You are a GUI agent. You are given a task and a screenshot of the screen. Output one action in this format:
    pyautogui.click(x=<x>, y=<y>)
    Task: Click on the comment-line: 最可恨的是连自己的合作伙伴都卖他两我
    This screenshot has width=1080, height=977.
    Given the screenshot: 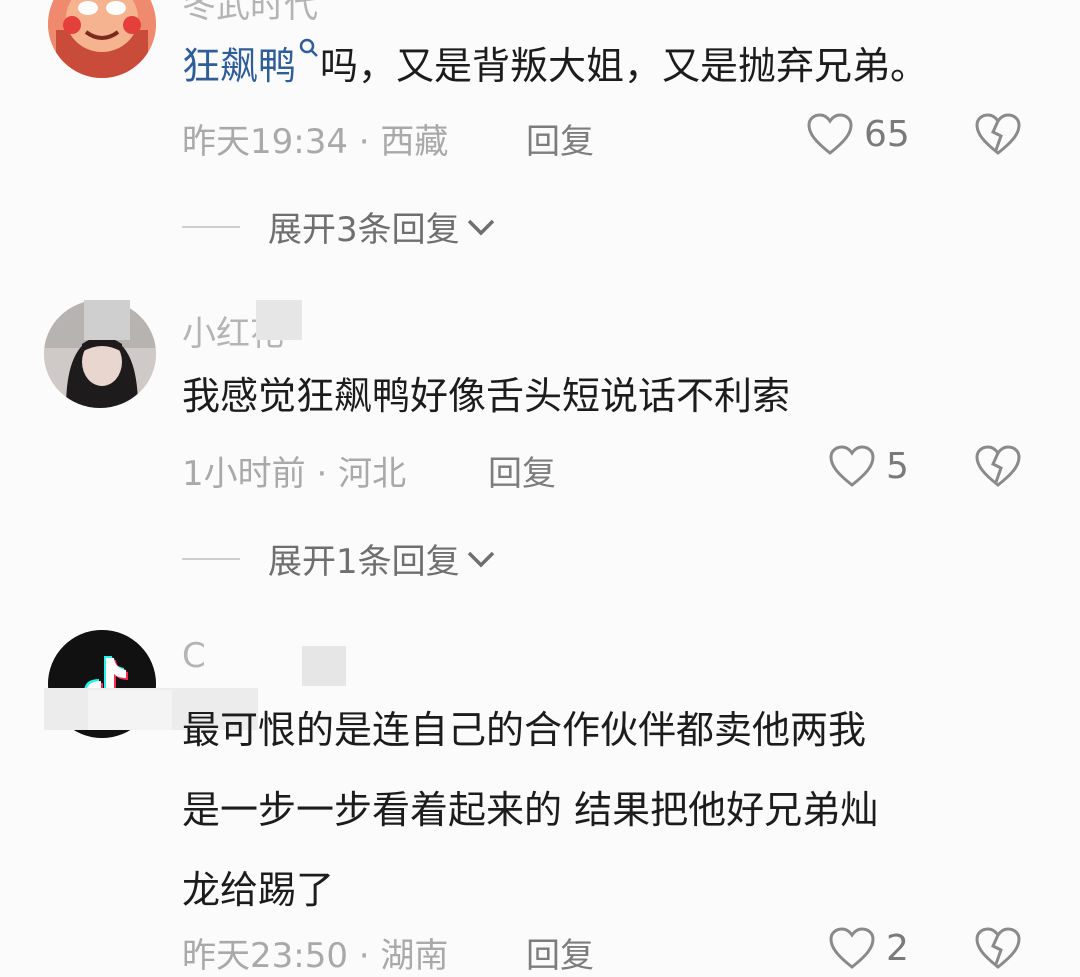 What is the action you would take?
    pyautogui.click(x=524, y=730)
    